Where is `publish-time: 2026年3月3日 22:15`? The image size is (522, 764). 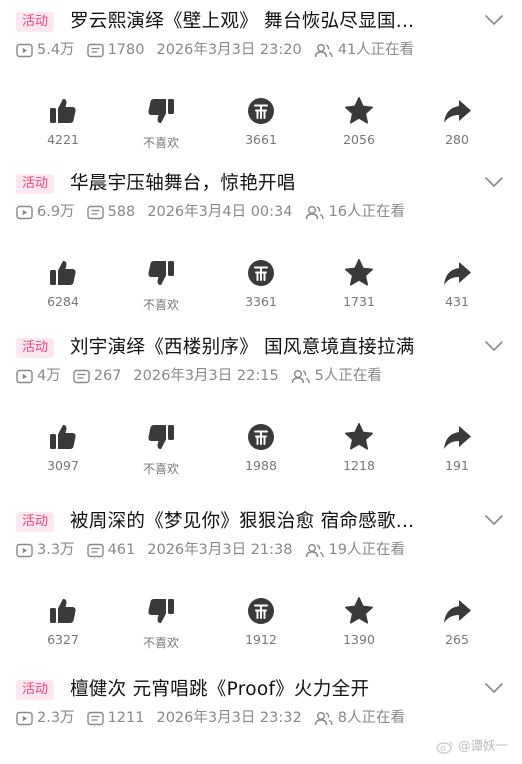 publish-time: 2026年3月3日 22:15 is located at coordinates (206, 376).